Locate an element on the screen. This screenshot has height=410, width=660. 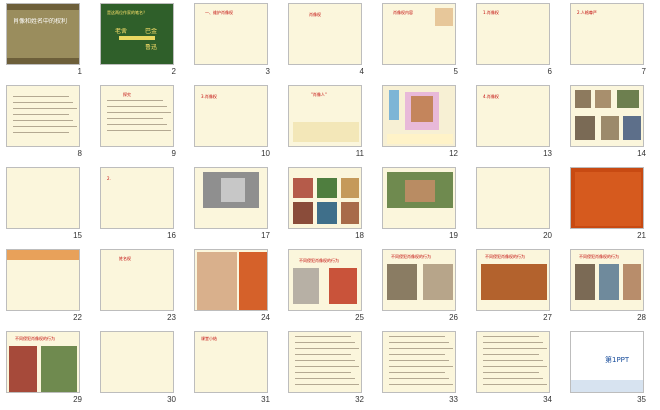
slide-thumbnail-34: 34 is located at coordinates (514, 369).